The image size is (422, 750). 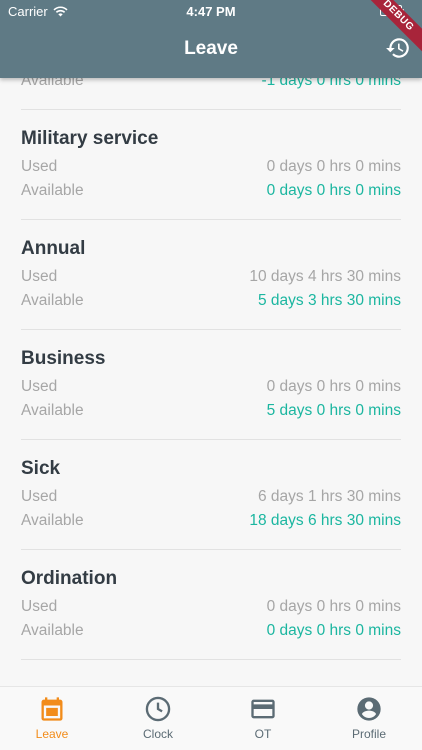 I want to click on used-value: 10 days 4 hrs 30 mins, so click(x=325, y=276).